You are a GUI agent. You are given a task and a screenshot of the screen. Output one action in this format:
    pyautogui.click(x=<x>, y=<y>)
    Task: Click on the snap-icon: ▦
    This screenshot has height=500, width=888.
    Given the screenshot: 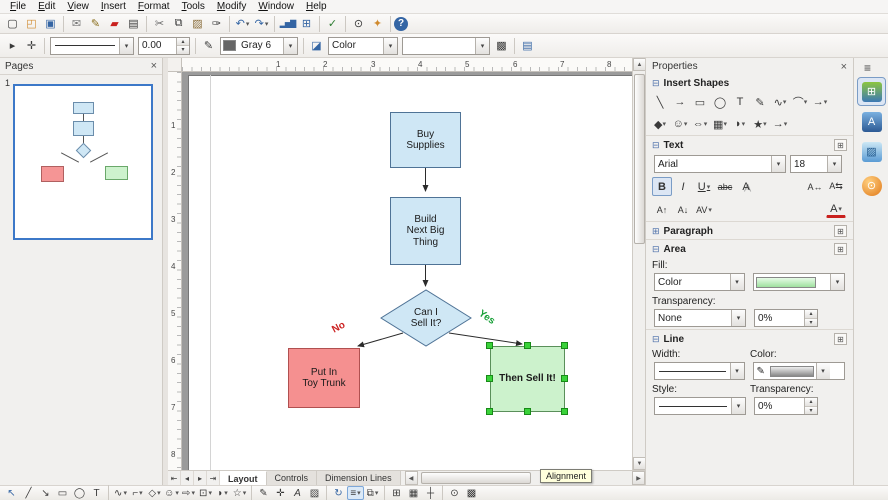 What is the action you would take?
    pyautogui.click(x=413, y=493)
    